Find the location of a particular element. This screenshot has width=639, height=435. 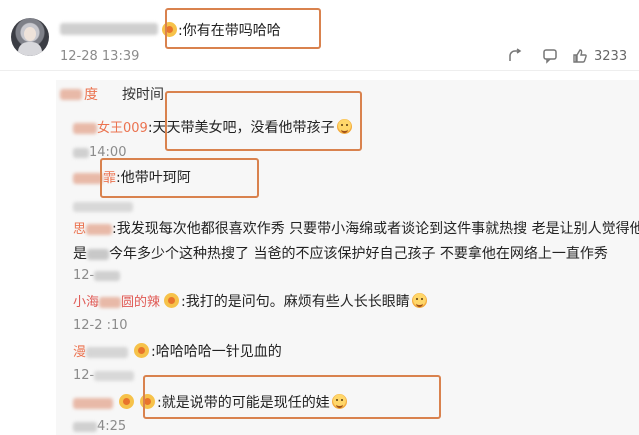

reply-3-time: 12- is located at coordinates (97, 275).